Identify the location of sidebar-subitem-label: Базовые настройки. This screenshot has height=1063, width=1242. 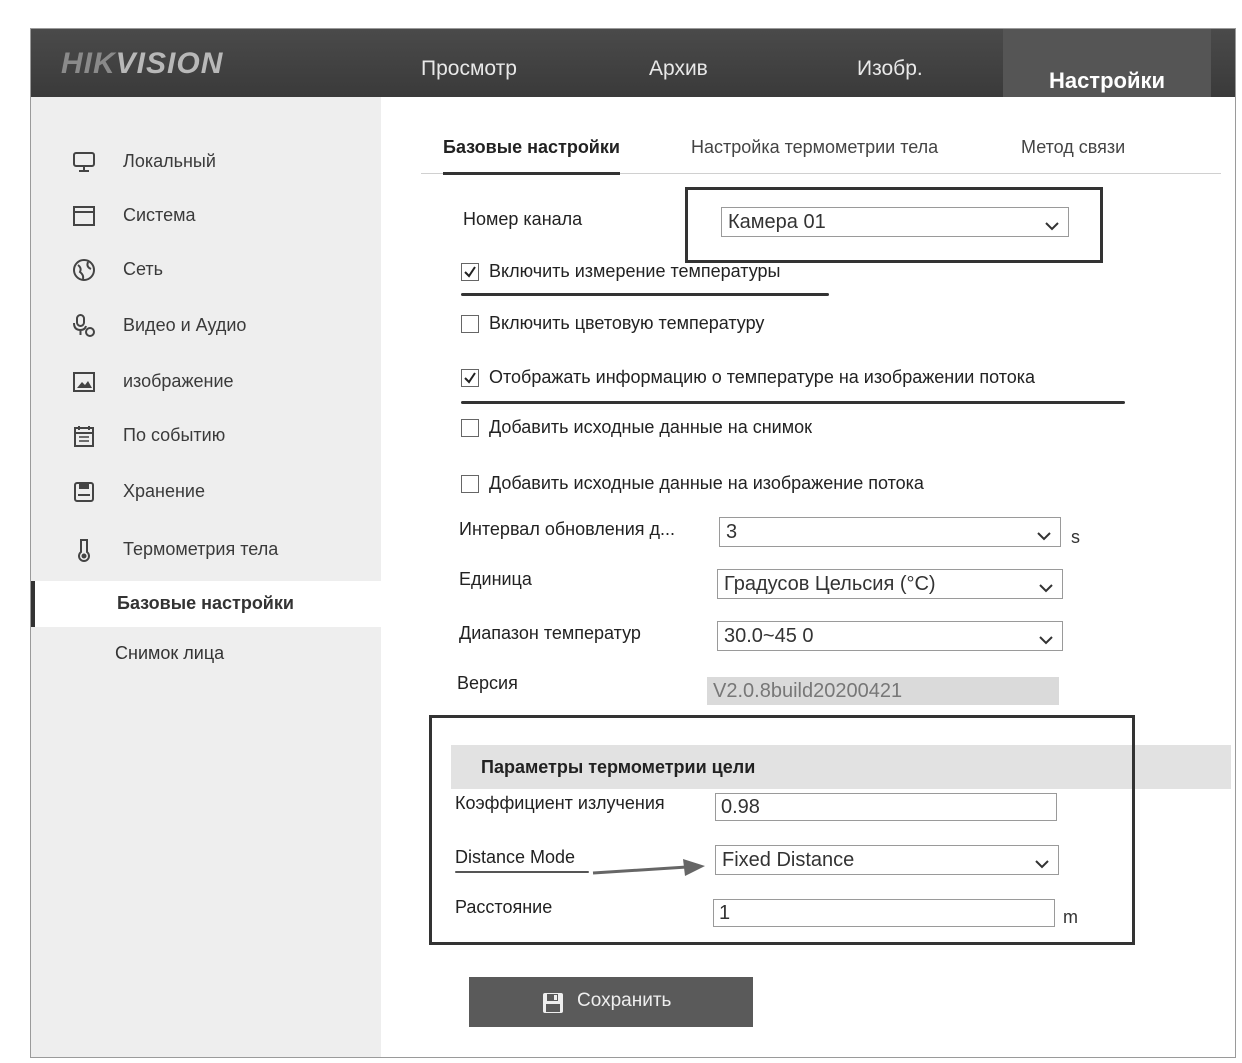
(205, 603).